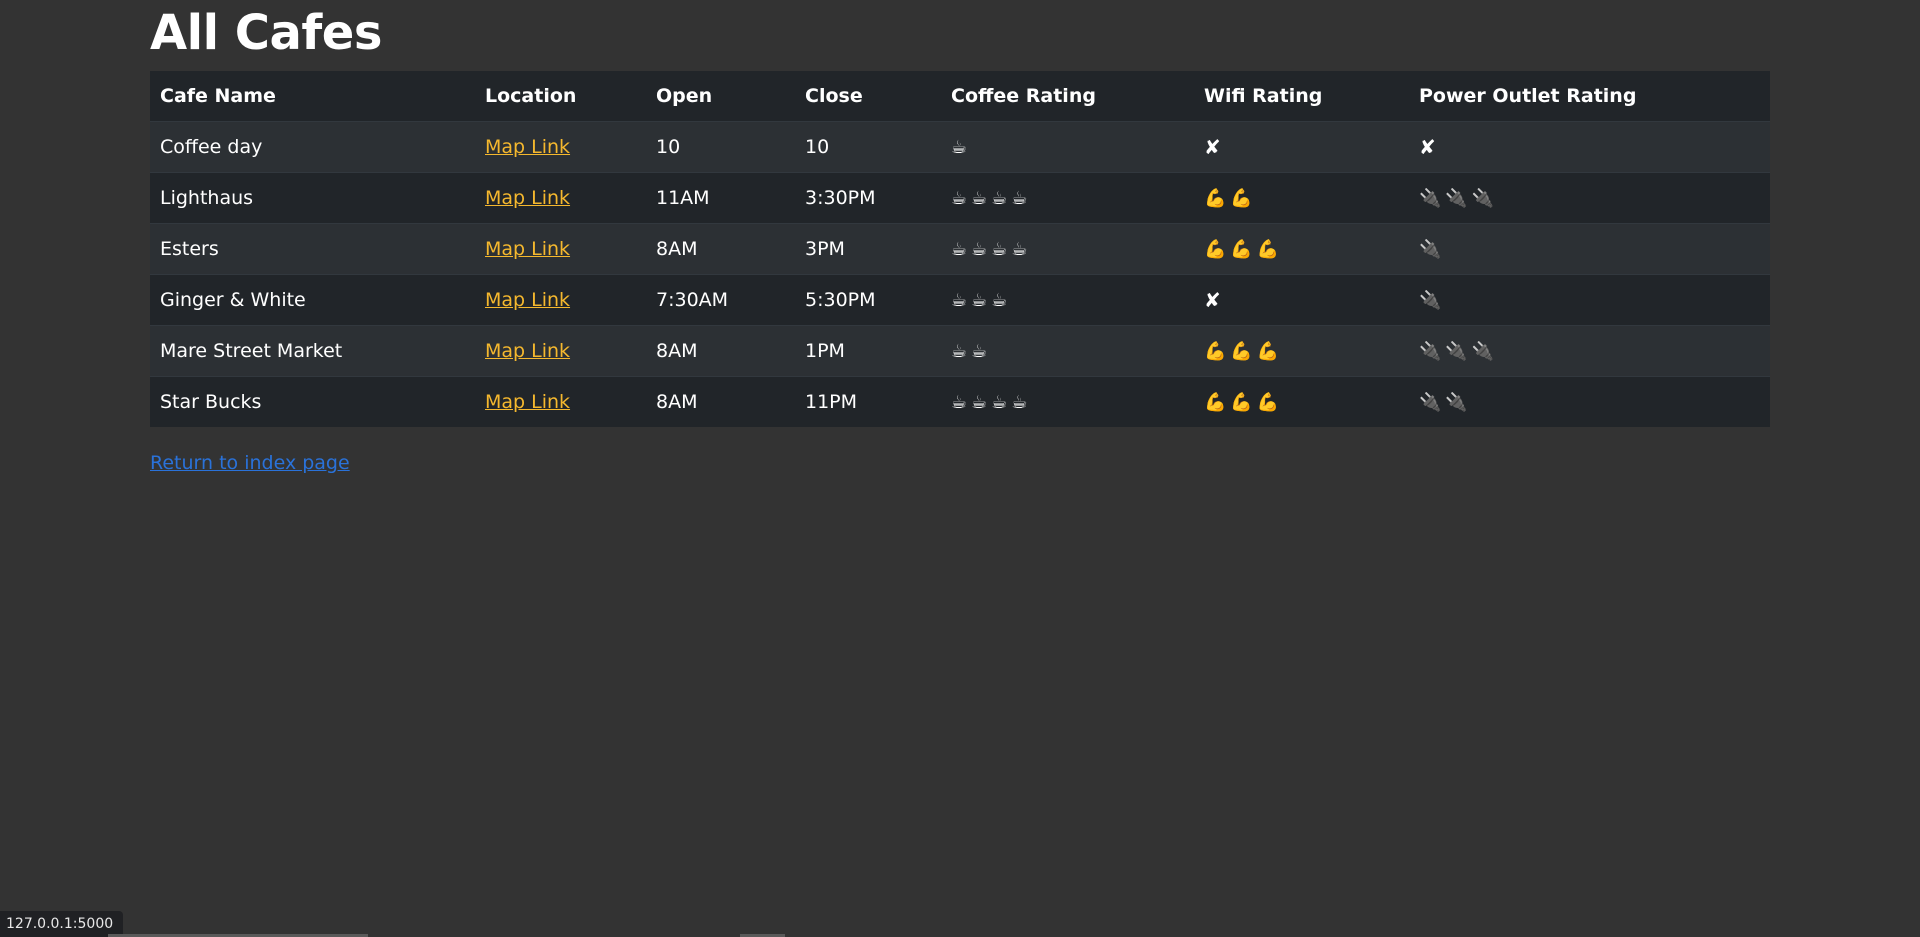 This screenshot has width=1920, height=937. I want to click on return-to-index-link: Return to index page, so click(250, 463).